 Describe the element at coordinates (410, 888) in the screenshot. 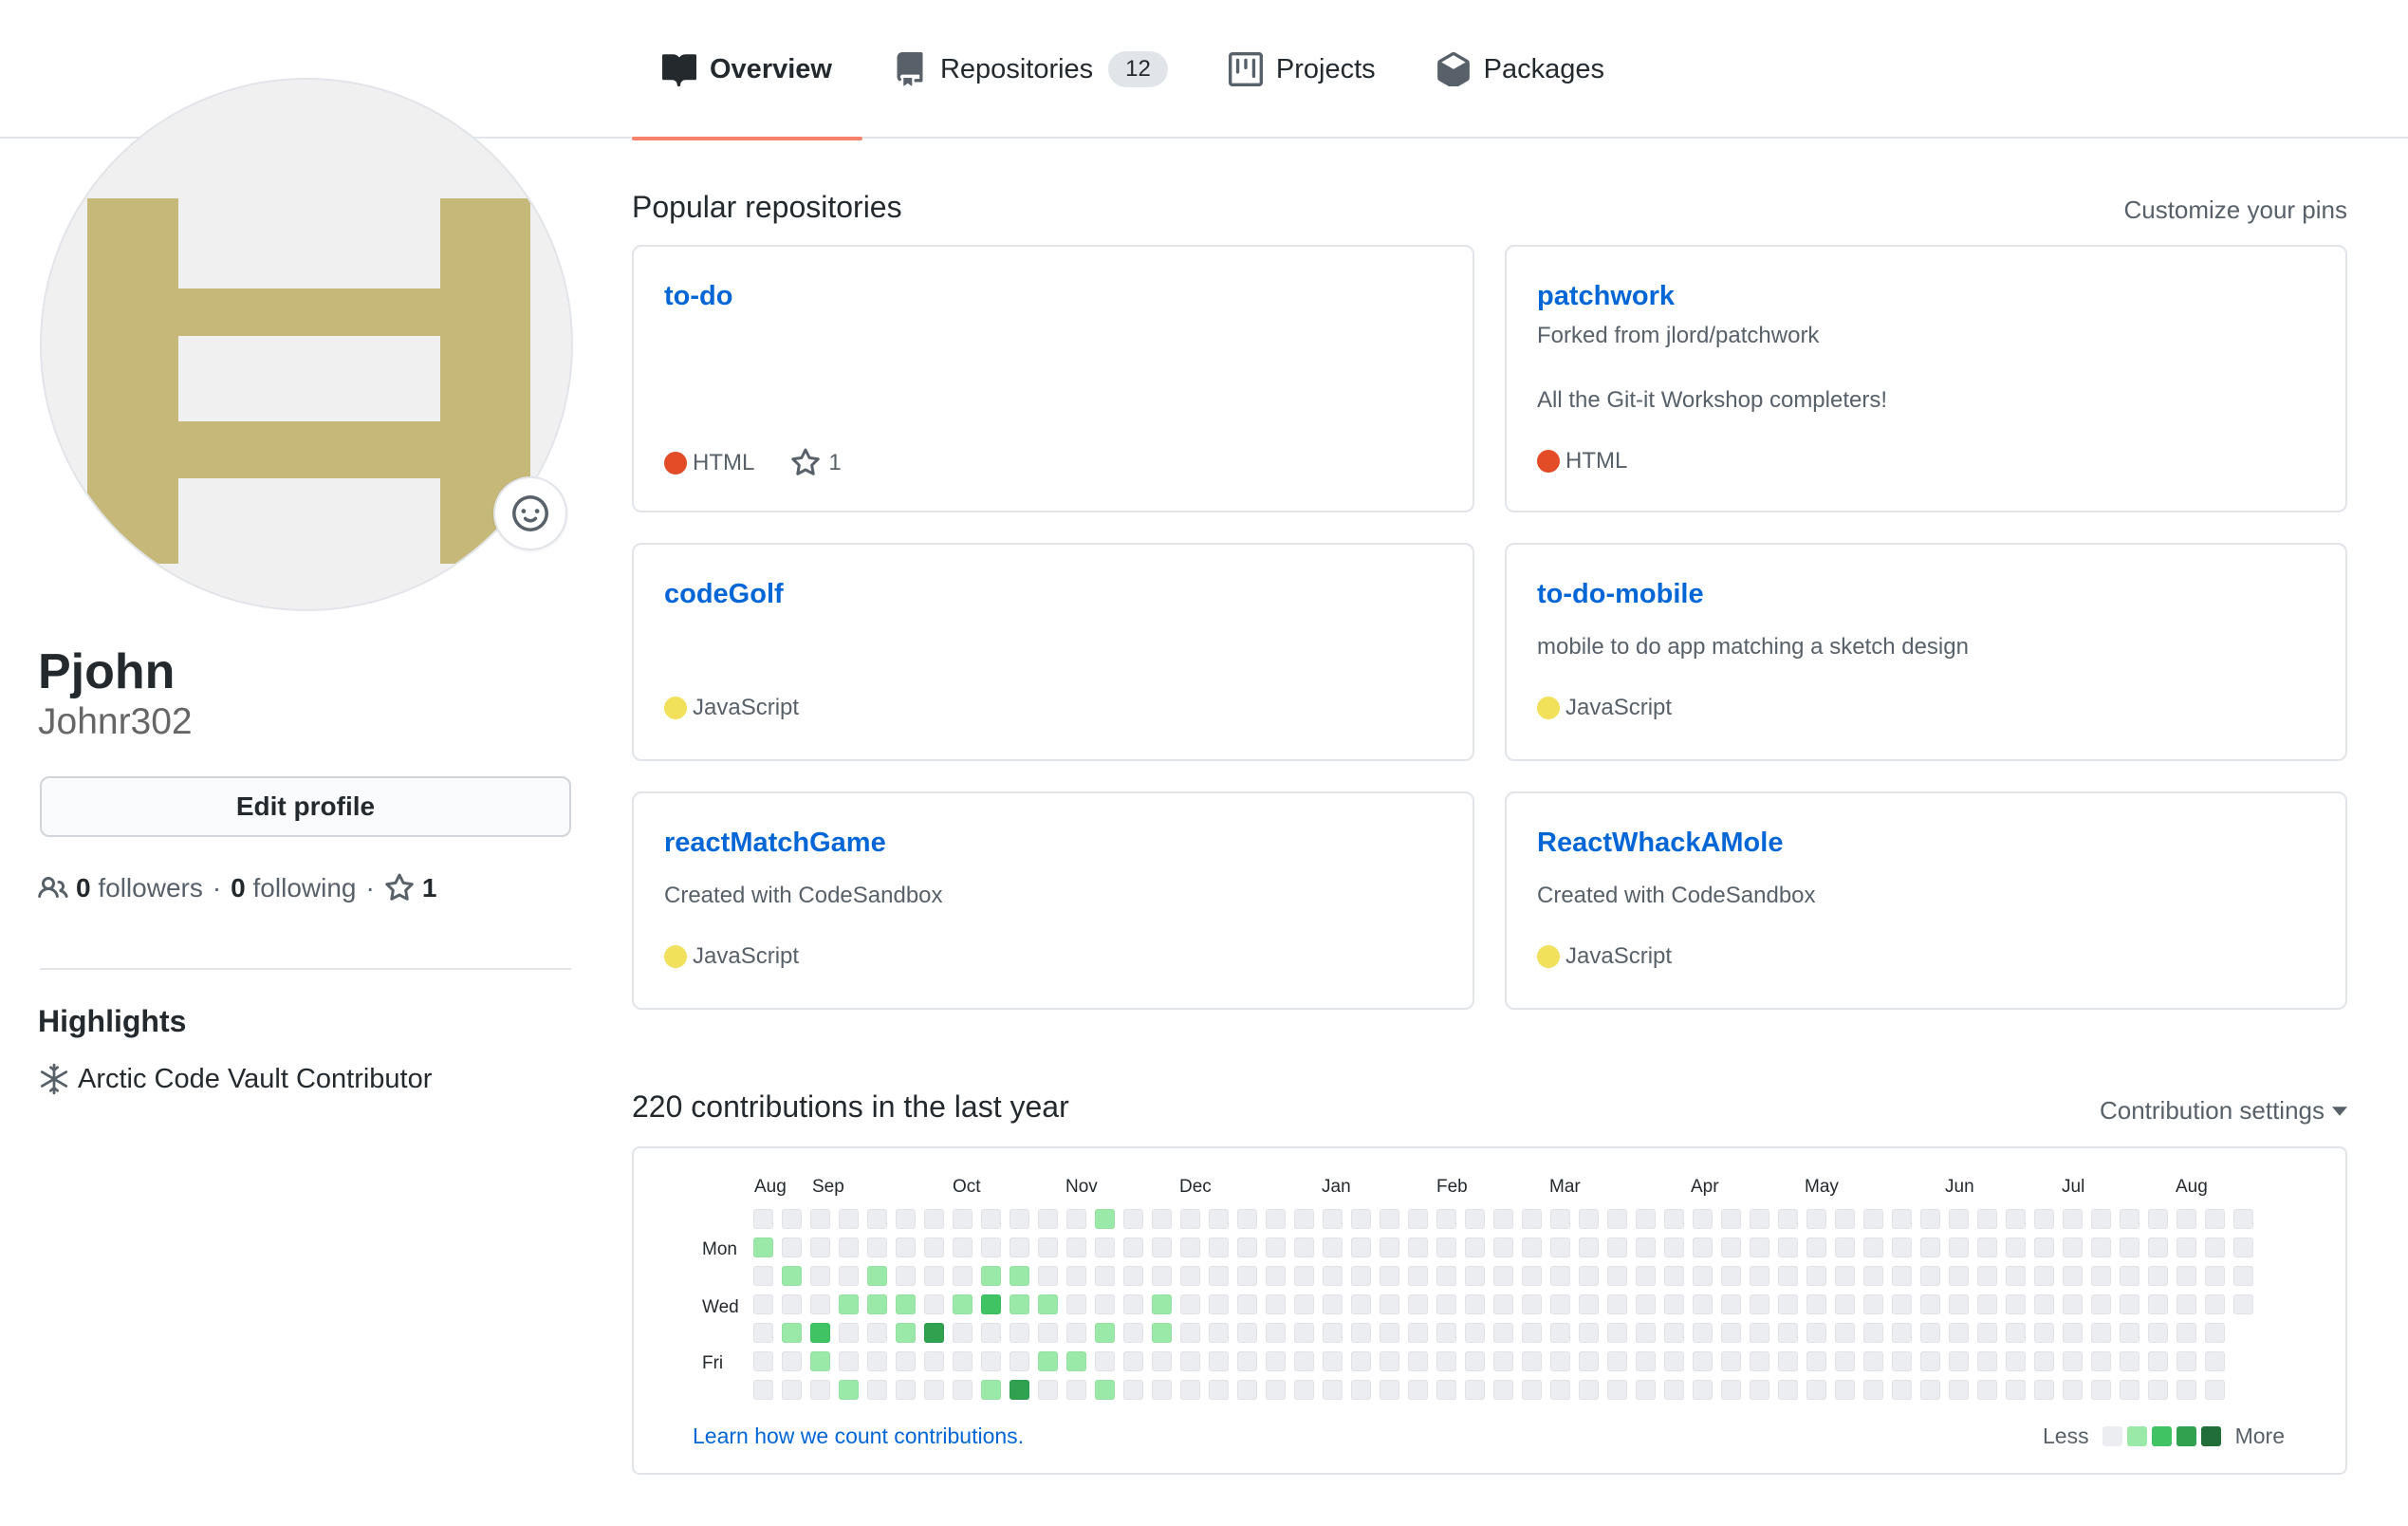

I see `stars-link: 1` at that location.